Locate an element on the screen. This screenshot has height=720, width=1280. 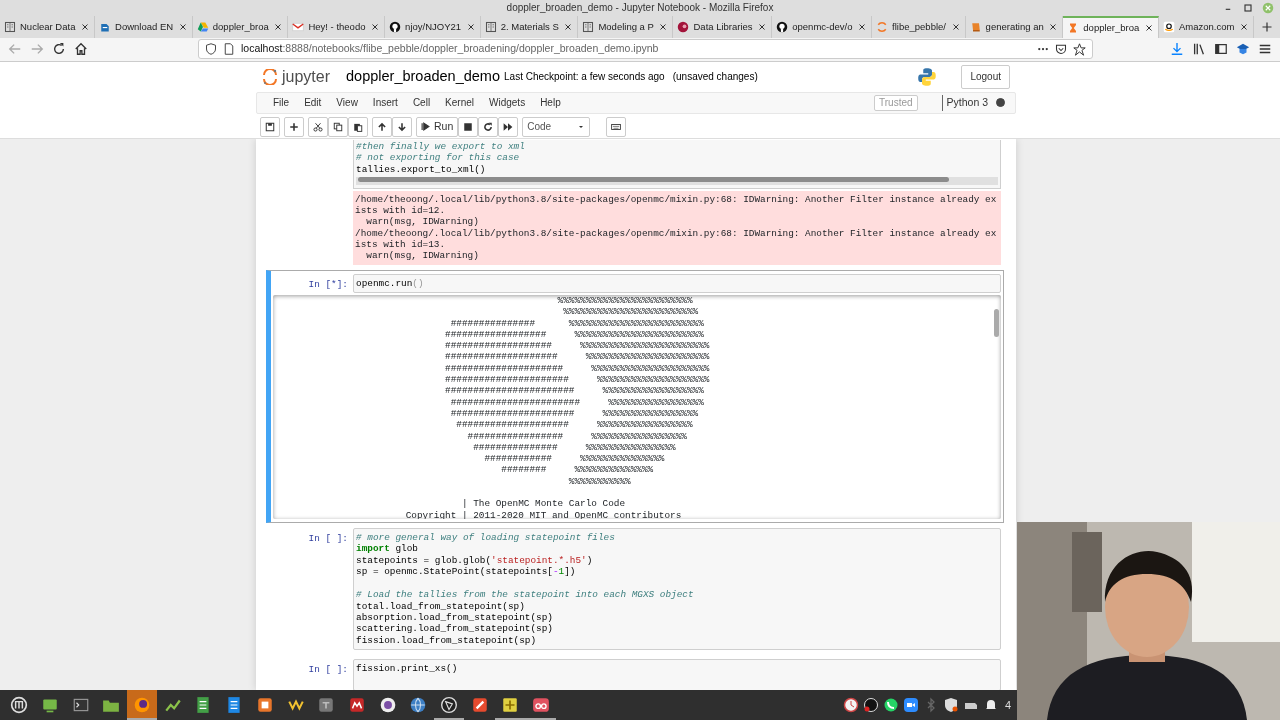
mountain-icon is located at coordinates (356, 705).